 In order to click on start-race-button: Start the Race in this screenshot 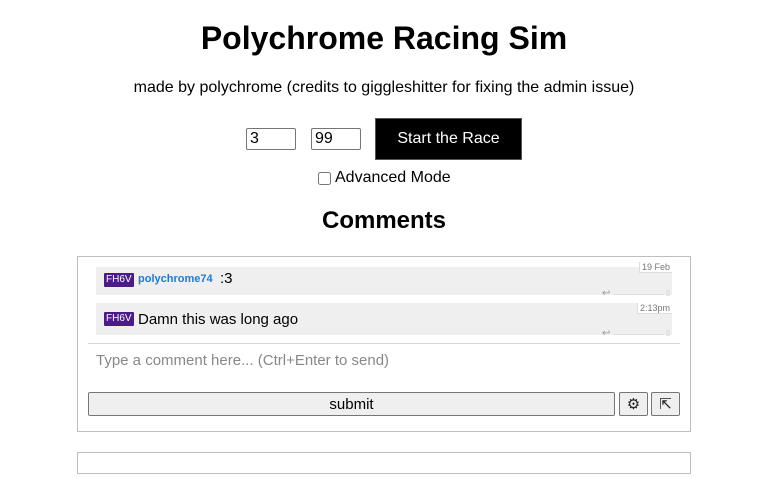, I will do `click(448, 139)`.